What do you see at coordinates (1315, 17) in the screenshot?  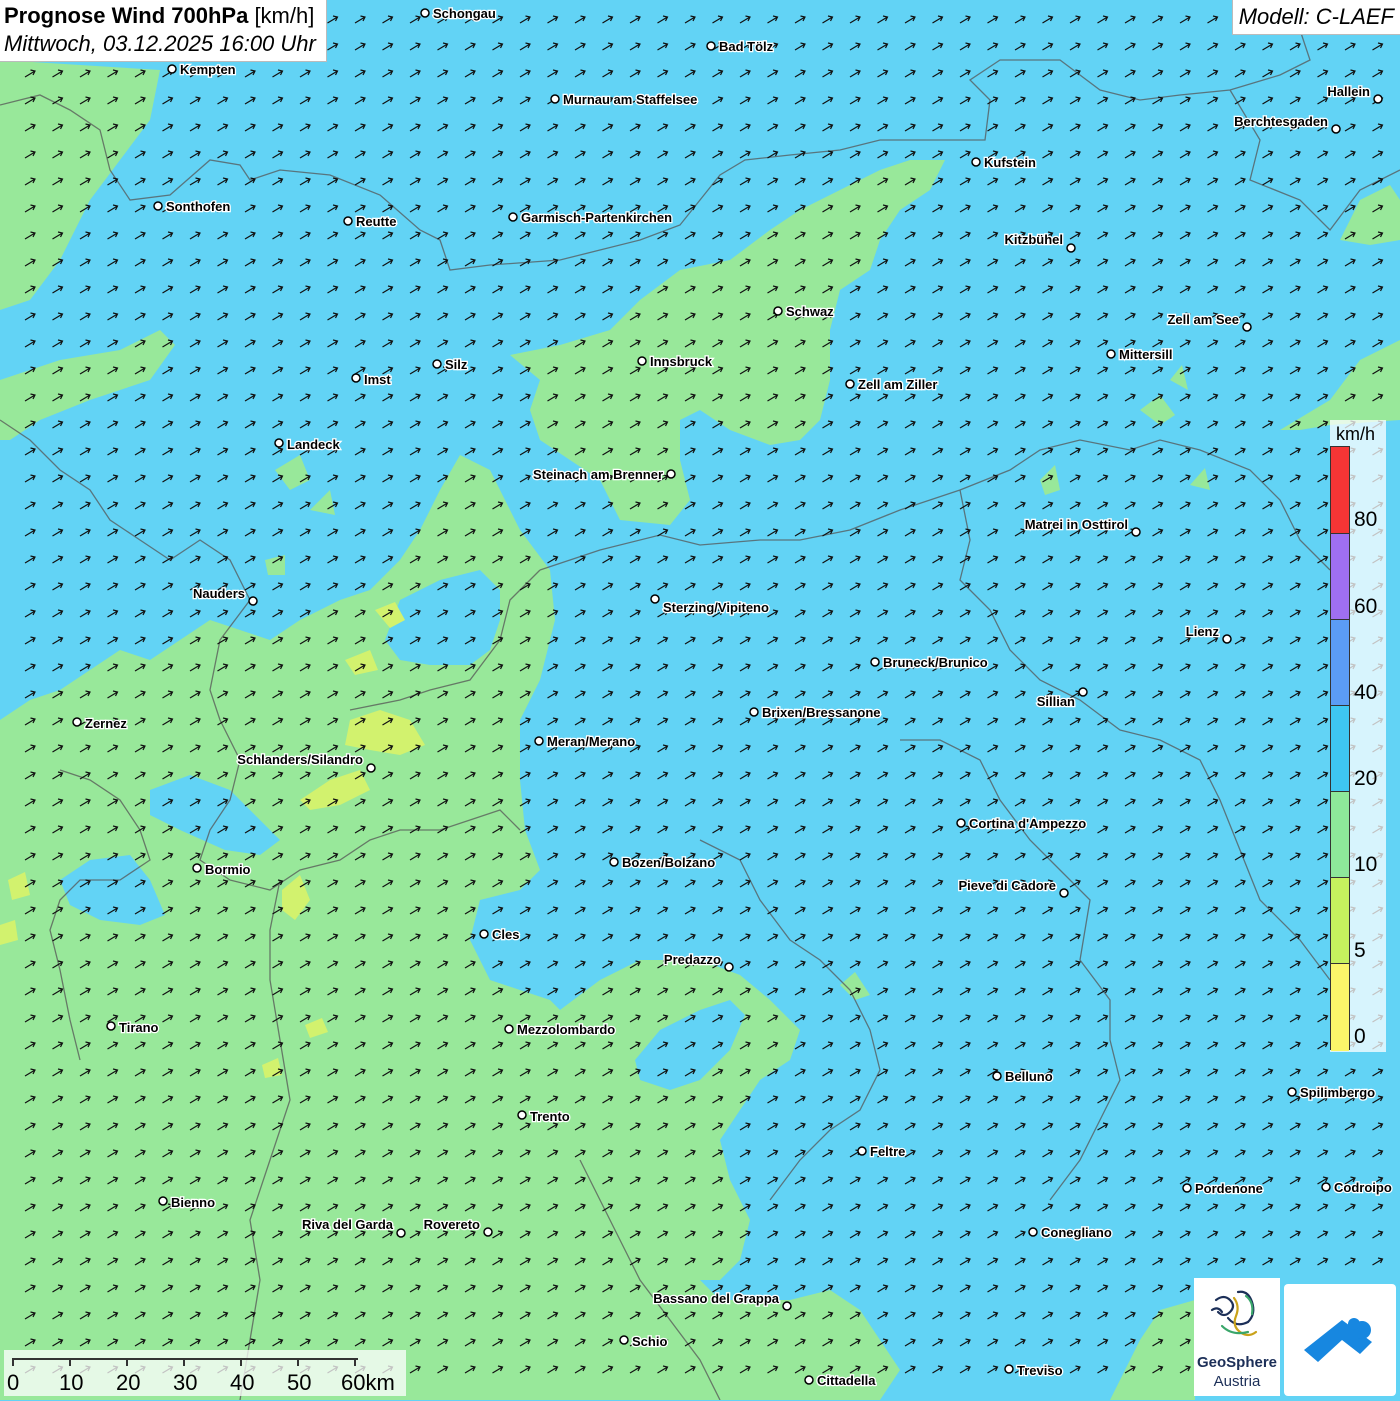 I see `model-label: Modell: C-LAEF` at bounding box center [1315, 17].